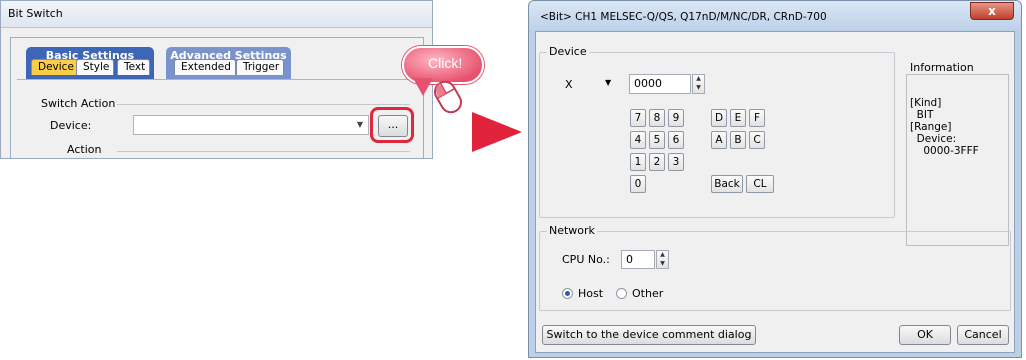 The width and height of the screenshot is (1026, 360). I want to click on device-type-select: X ▼, so click(588, 84).